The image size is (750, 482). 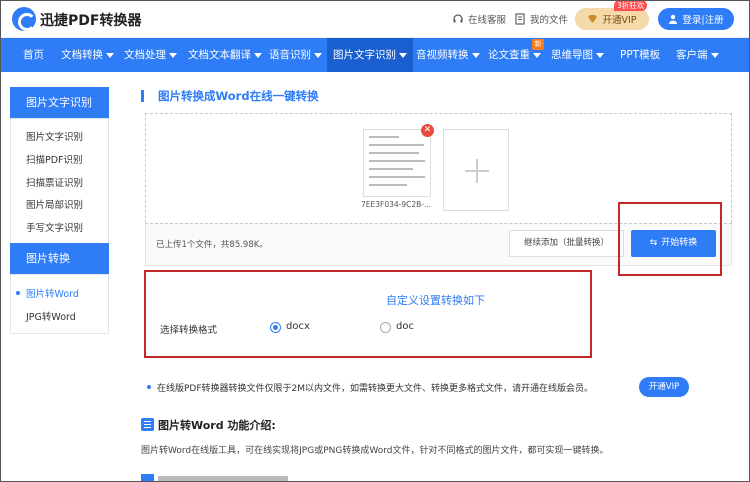 I want to click on radio-docx, so click(x=275, y=327).